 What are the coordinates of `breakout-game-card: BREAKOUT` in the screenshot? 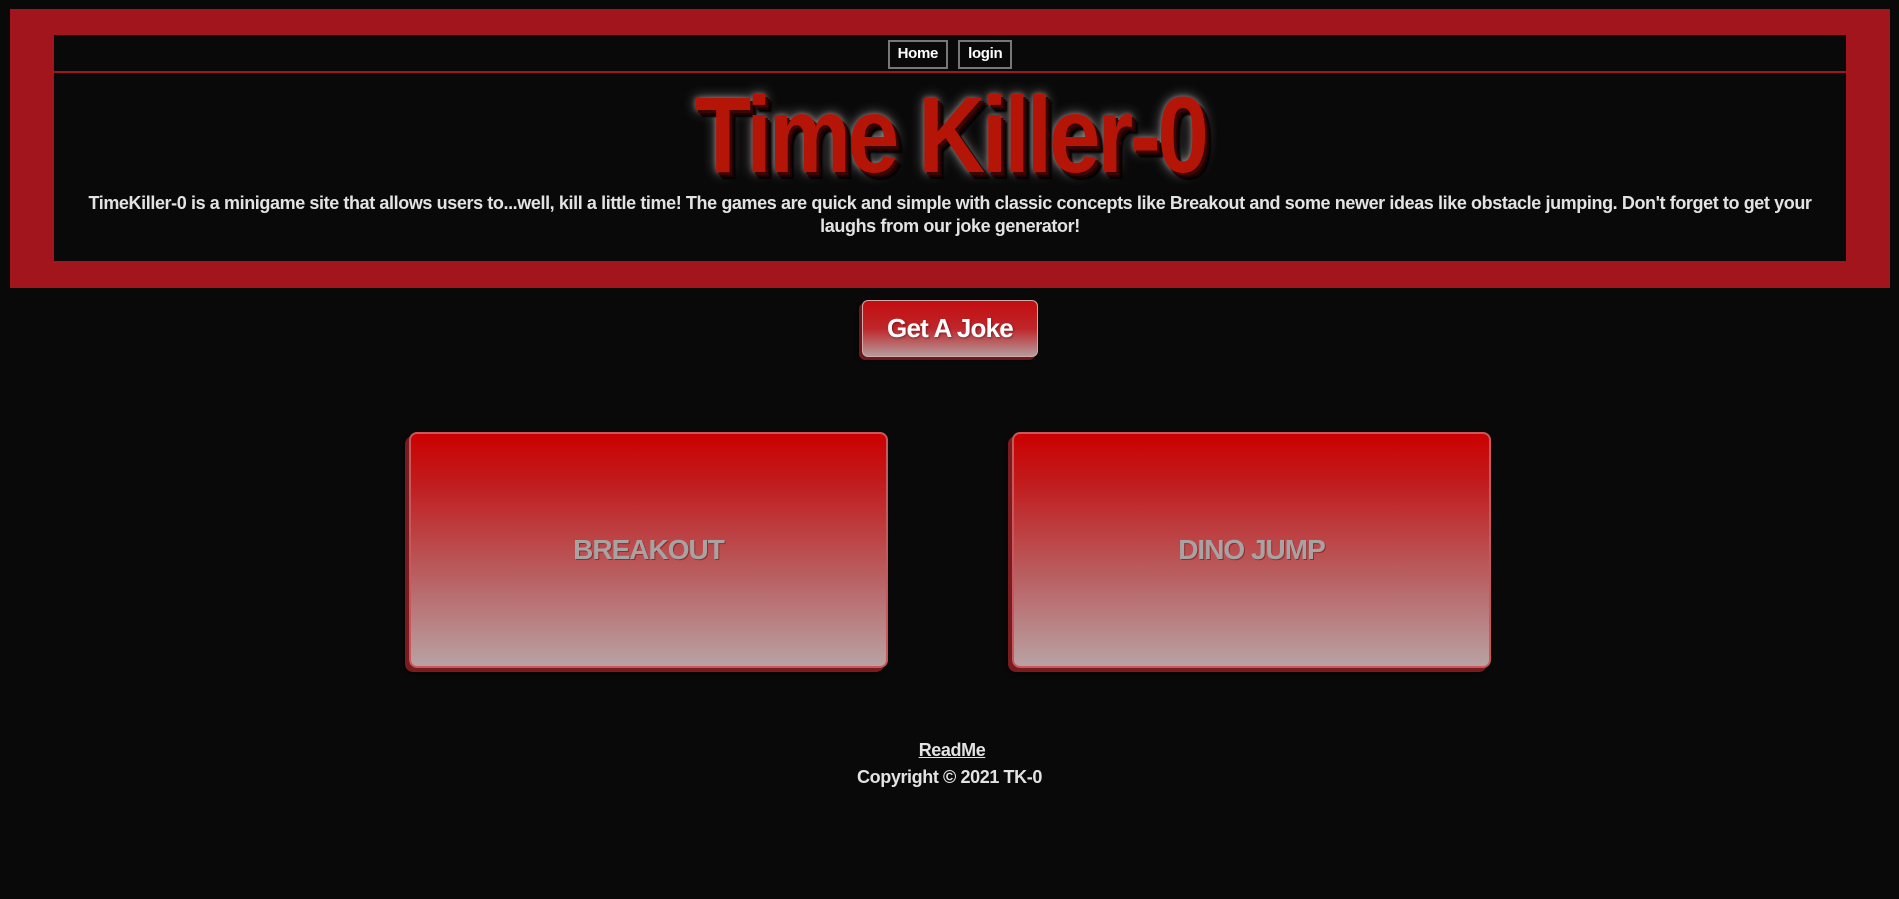 It's located at (648, 550).